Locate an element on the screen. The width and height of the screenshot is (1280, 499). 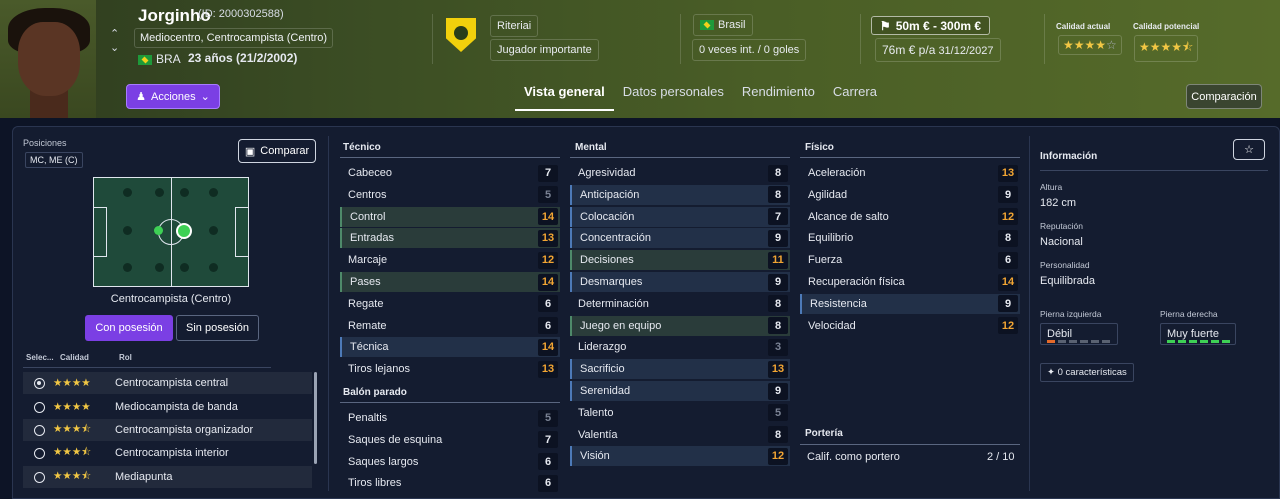
attribute-row: Tiros lejanos 13 is located at coordinates (450, 369).